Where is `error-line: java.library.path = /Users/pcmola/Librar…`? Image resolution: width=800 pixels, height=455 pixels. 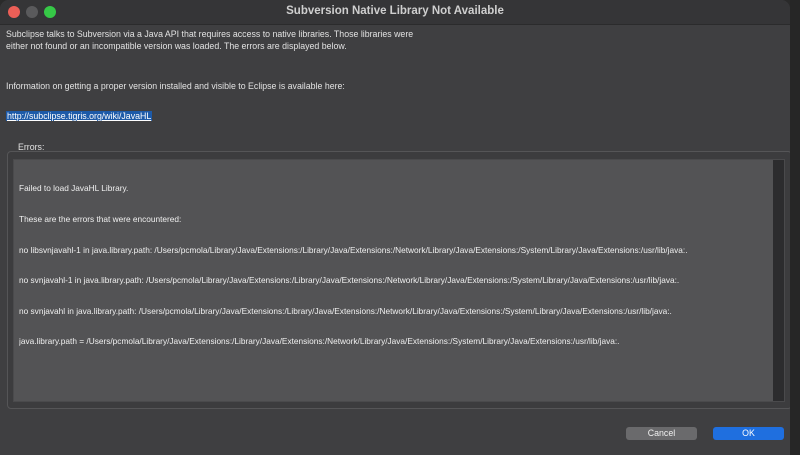
error-line: java.library.path = /Users/pcmola/Librar… is located at coordinates (319, 341).